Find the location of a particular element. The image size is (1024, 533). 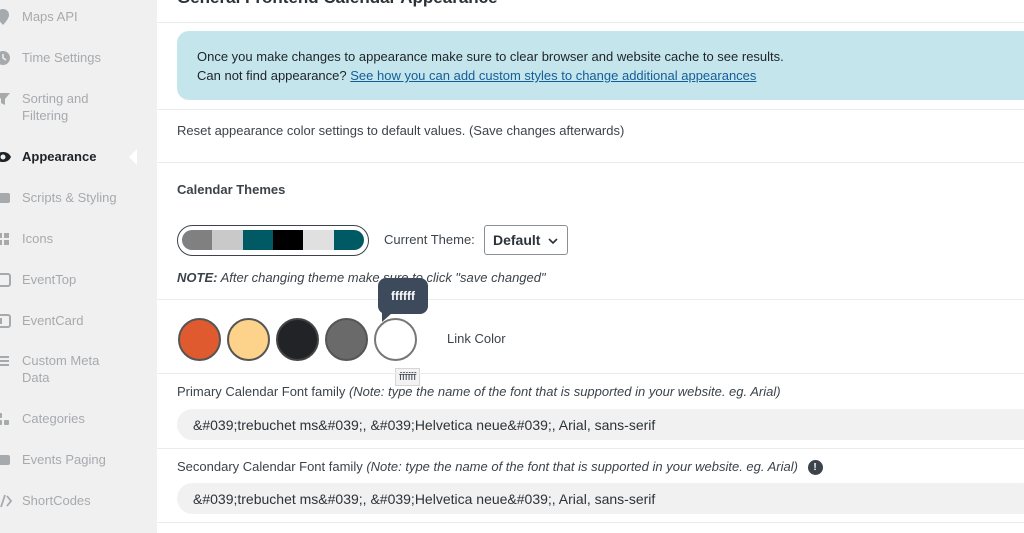

filter-icon is located at coordinates (6, 99).